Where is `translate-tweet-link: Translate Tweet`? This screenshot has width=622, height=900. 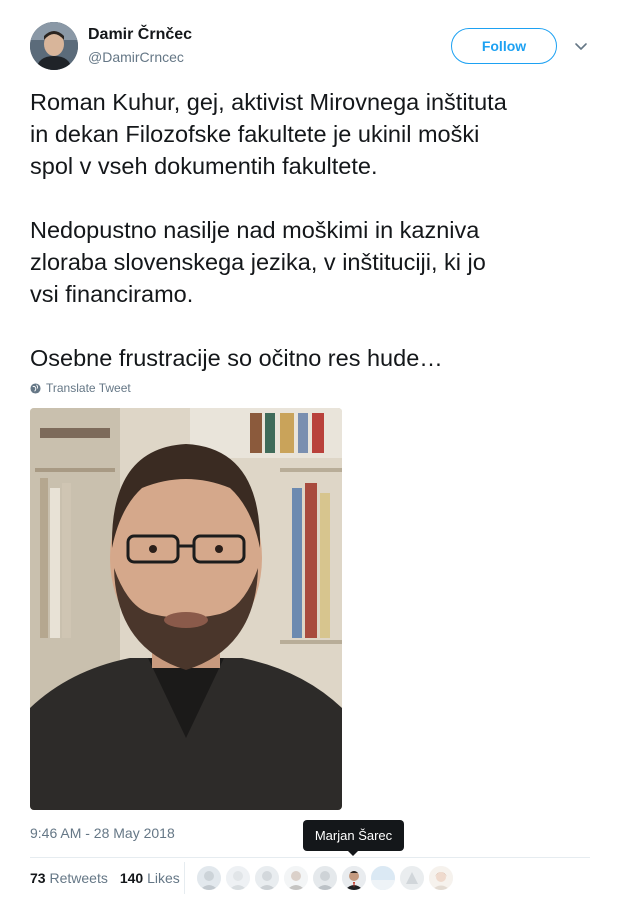
translate-tweet-link: Translate Tweet is located at coordinates (80, 388).